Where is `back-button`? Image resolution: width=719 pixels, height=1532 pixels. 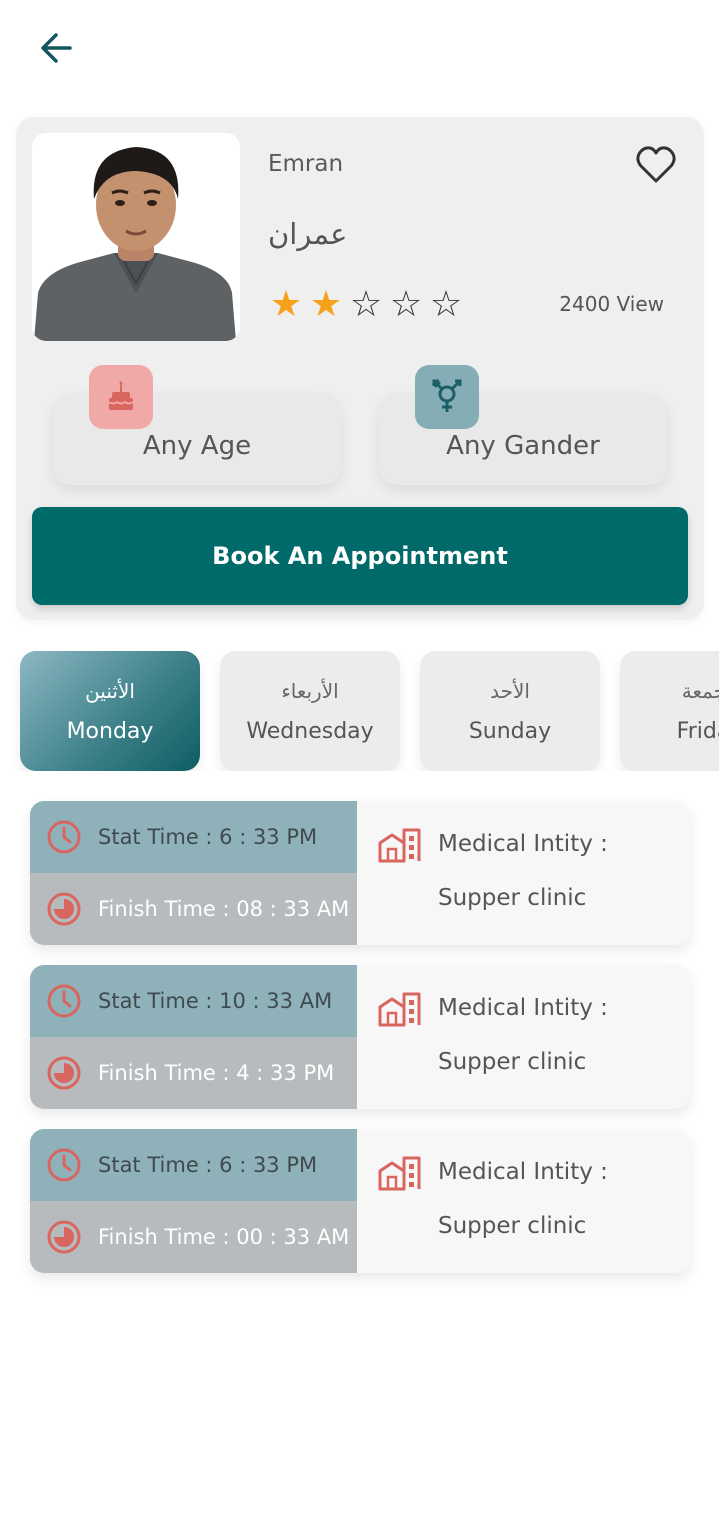 back-button is located at coordinates (56, 48).